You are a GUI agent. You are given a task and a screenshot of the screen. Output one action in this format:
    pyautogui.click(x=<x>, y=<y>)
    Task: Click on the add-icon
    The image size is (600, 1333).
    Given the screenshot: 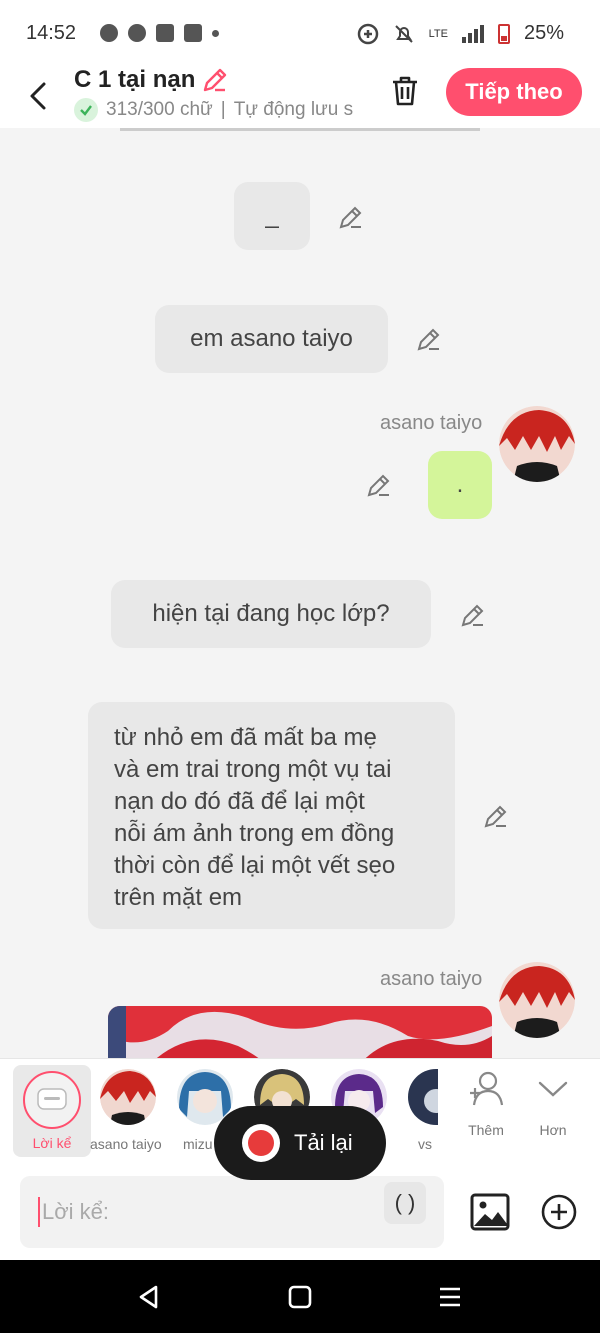 What is the action you would take?
    pyautogui.click(x=559, y=1212)
    